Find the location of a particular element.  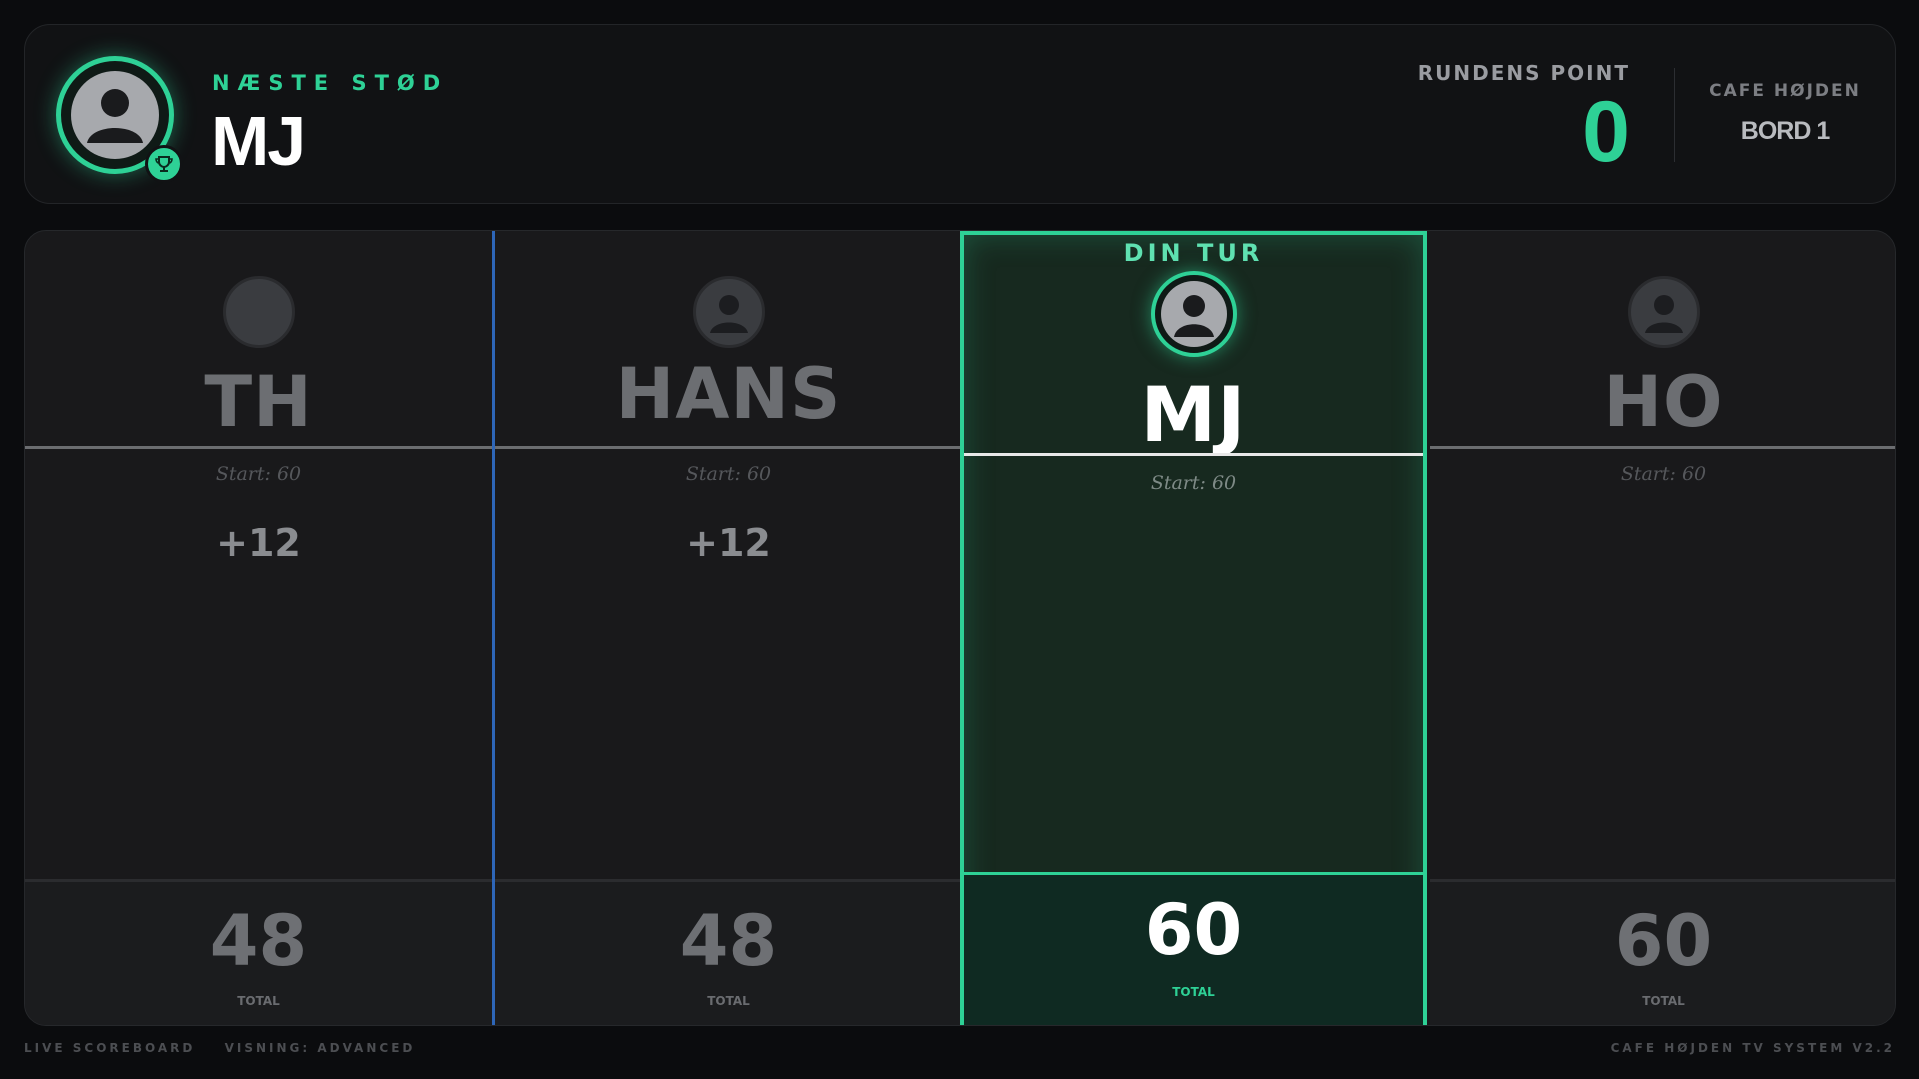

venue-label: CAFE HØJDEN is located at coordinates (1785, 91).